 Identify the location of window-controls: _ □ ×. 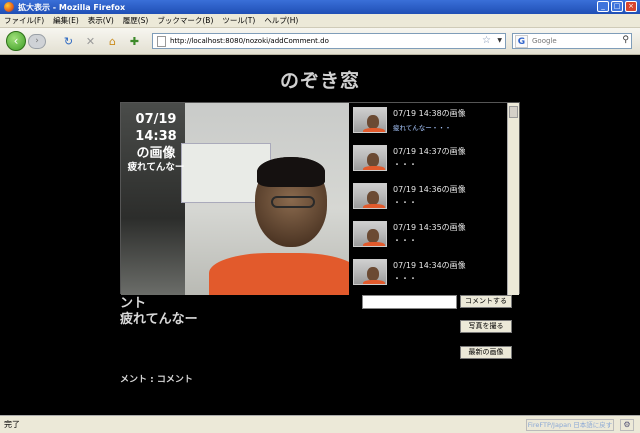
(617, 6).